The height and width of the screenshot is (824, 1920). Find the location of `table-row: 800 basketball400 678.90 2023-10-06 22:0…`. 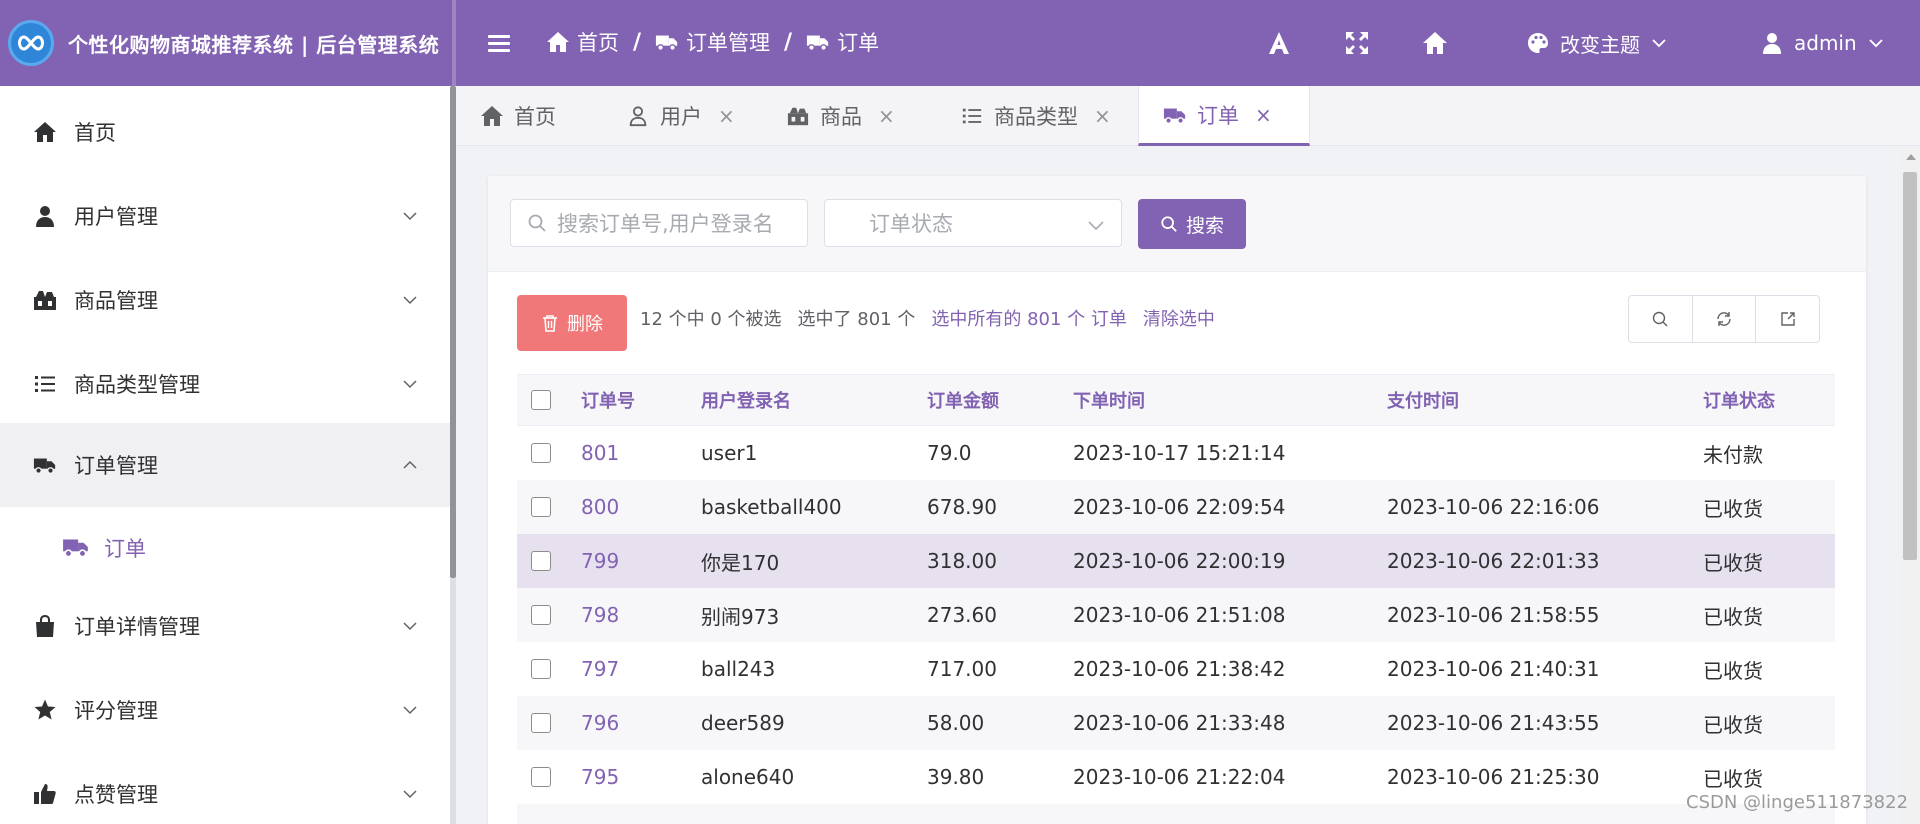

table-row: 800 basketball400 678.90 2023-10-06 22:0… is located at coordinates (1176, 507).